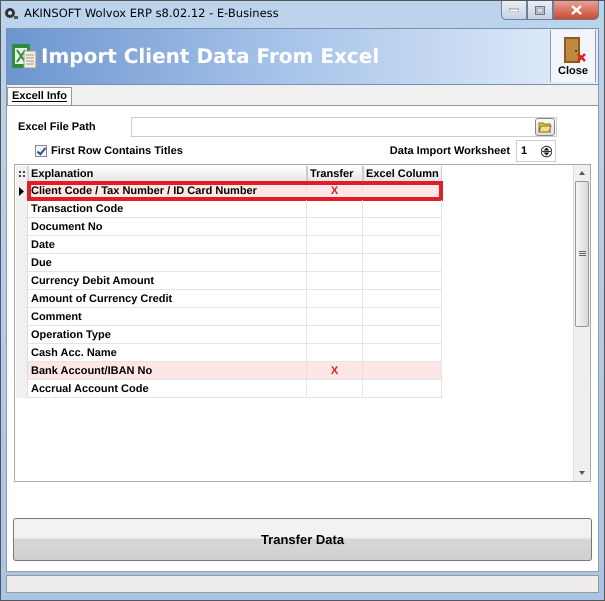 The height and width of the screenshot is (601, 605). Describe the element at coordinates (167, 245) in the screenshot. I see `table-cell: Date` at that location.